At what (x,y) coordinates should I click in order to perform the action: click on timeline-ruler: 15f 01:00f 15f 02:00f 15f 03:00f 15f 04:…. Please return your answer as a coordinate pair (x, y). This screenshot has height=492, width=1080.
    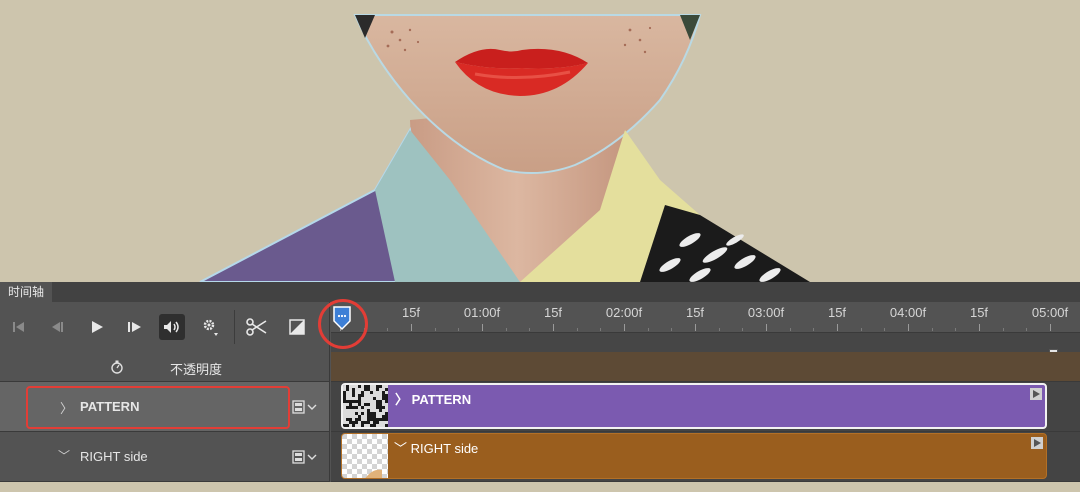
    Looking at the image, I should click on (699, 334).